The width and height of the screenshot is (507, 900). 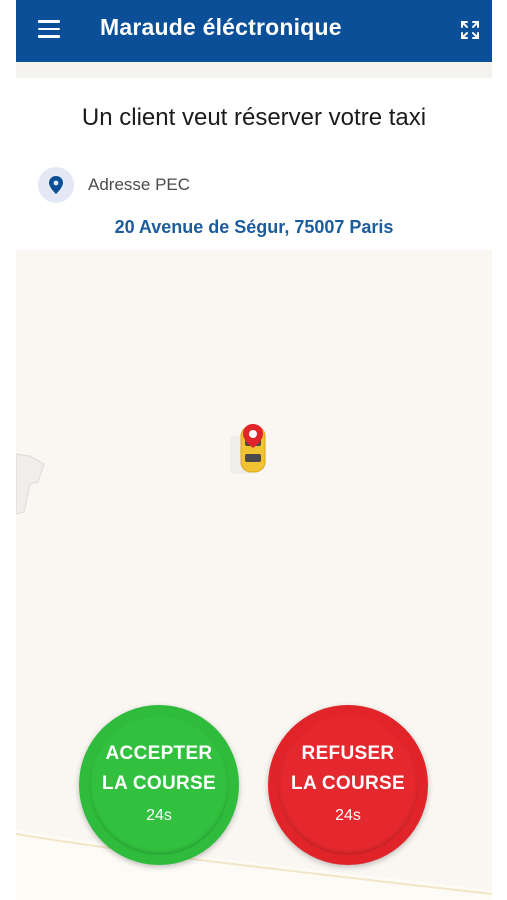 I want to click on app-title: Maraude éléctronique, so click(x=221, y=27).